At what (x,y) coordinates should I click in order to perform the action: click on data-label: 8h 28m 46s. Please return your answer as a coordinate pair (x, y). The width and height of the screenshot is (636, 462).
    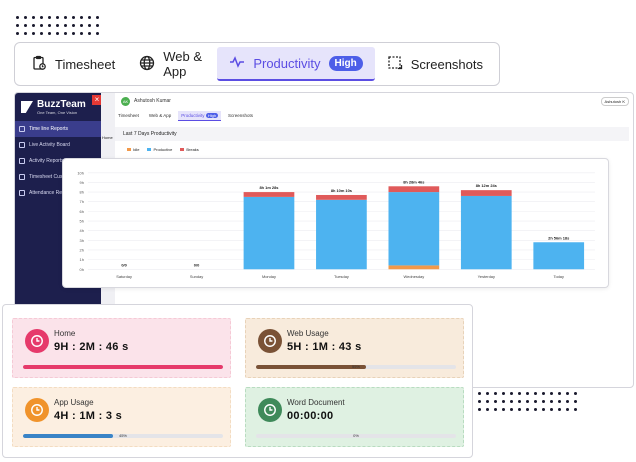
    Looking at the image, I should click on (414, 181).